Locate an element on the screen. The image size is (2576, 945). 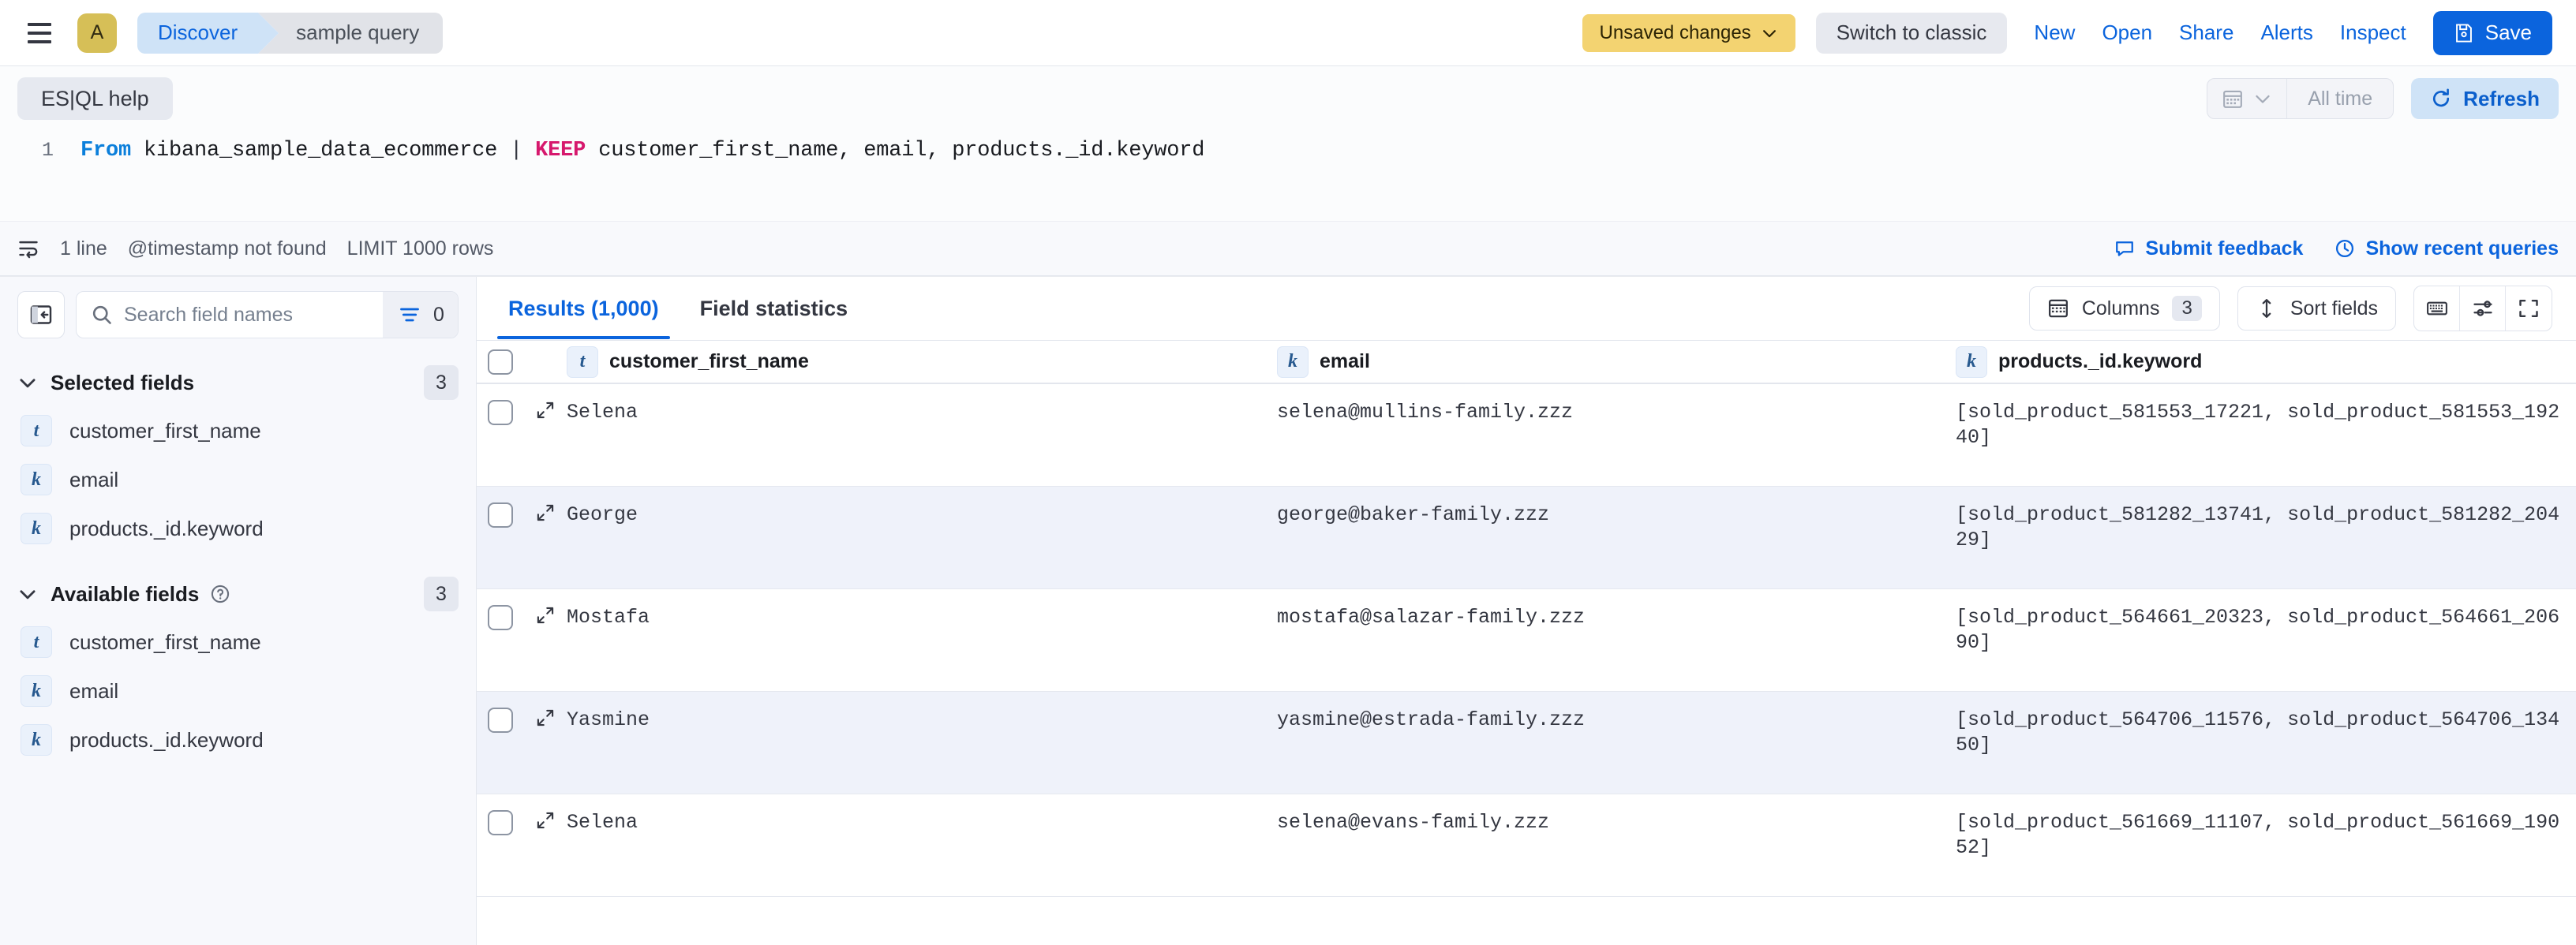
esql-help-button: ES|QL help is located at coordinates (95, 98).